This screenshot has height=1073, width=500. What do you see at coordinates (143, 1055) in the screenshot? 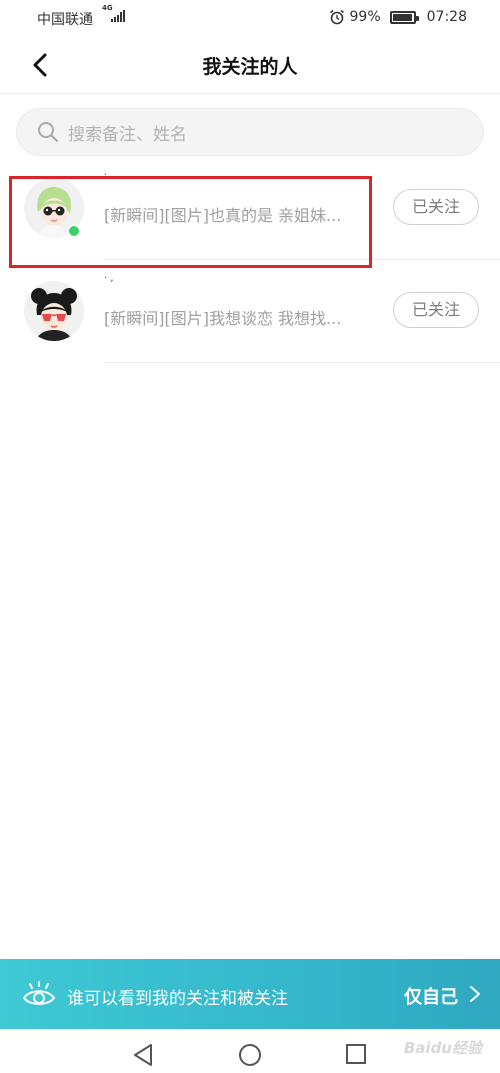
I see `nav-back-icon` at bounding box center [143, 1055].